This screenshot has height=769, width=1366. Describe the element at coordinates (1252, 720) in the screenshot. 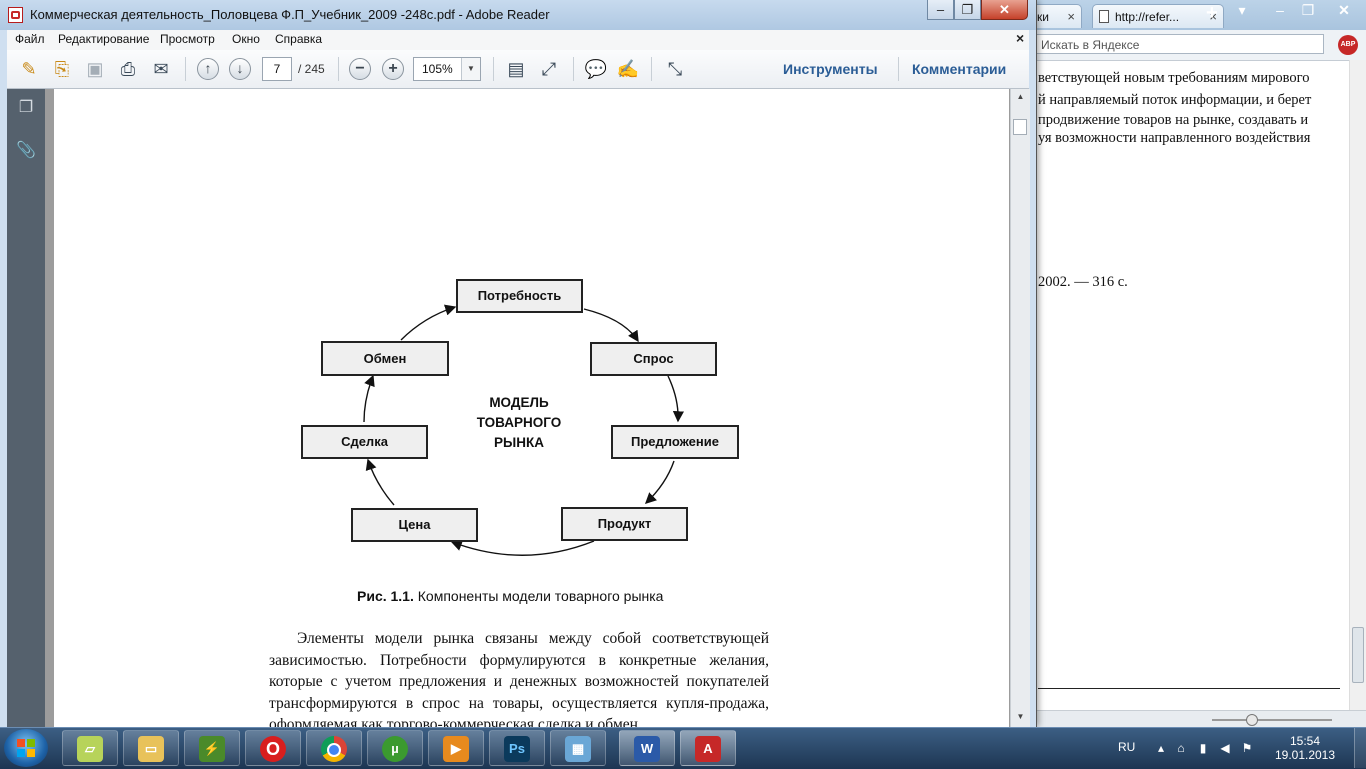

I see `zoom-slider-knob` at that location.